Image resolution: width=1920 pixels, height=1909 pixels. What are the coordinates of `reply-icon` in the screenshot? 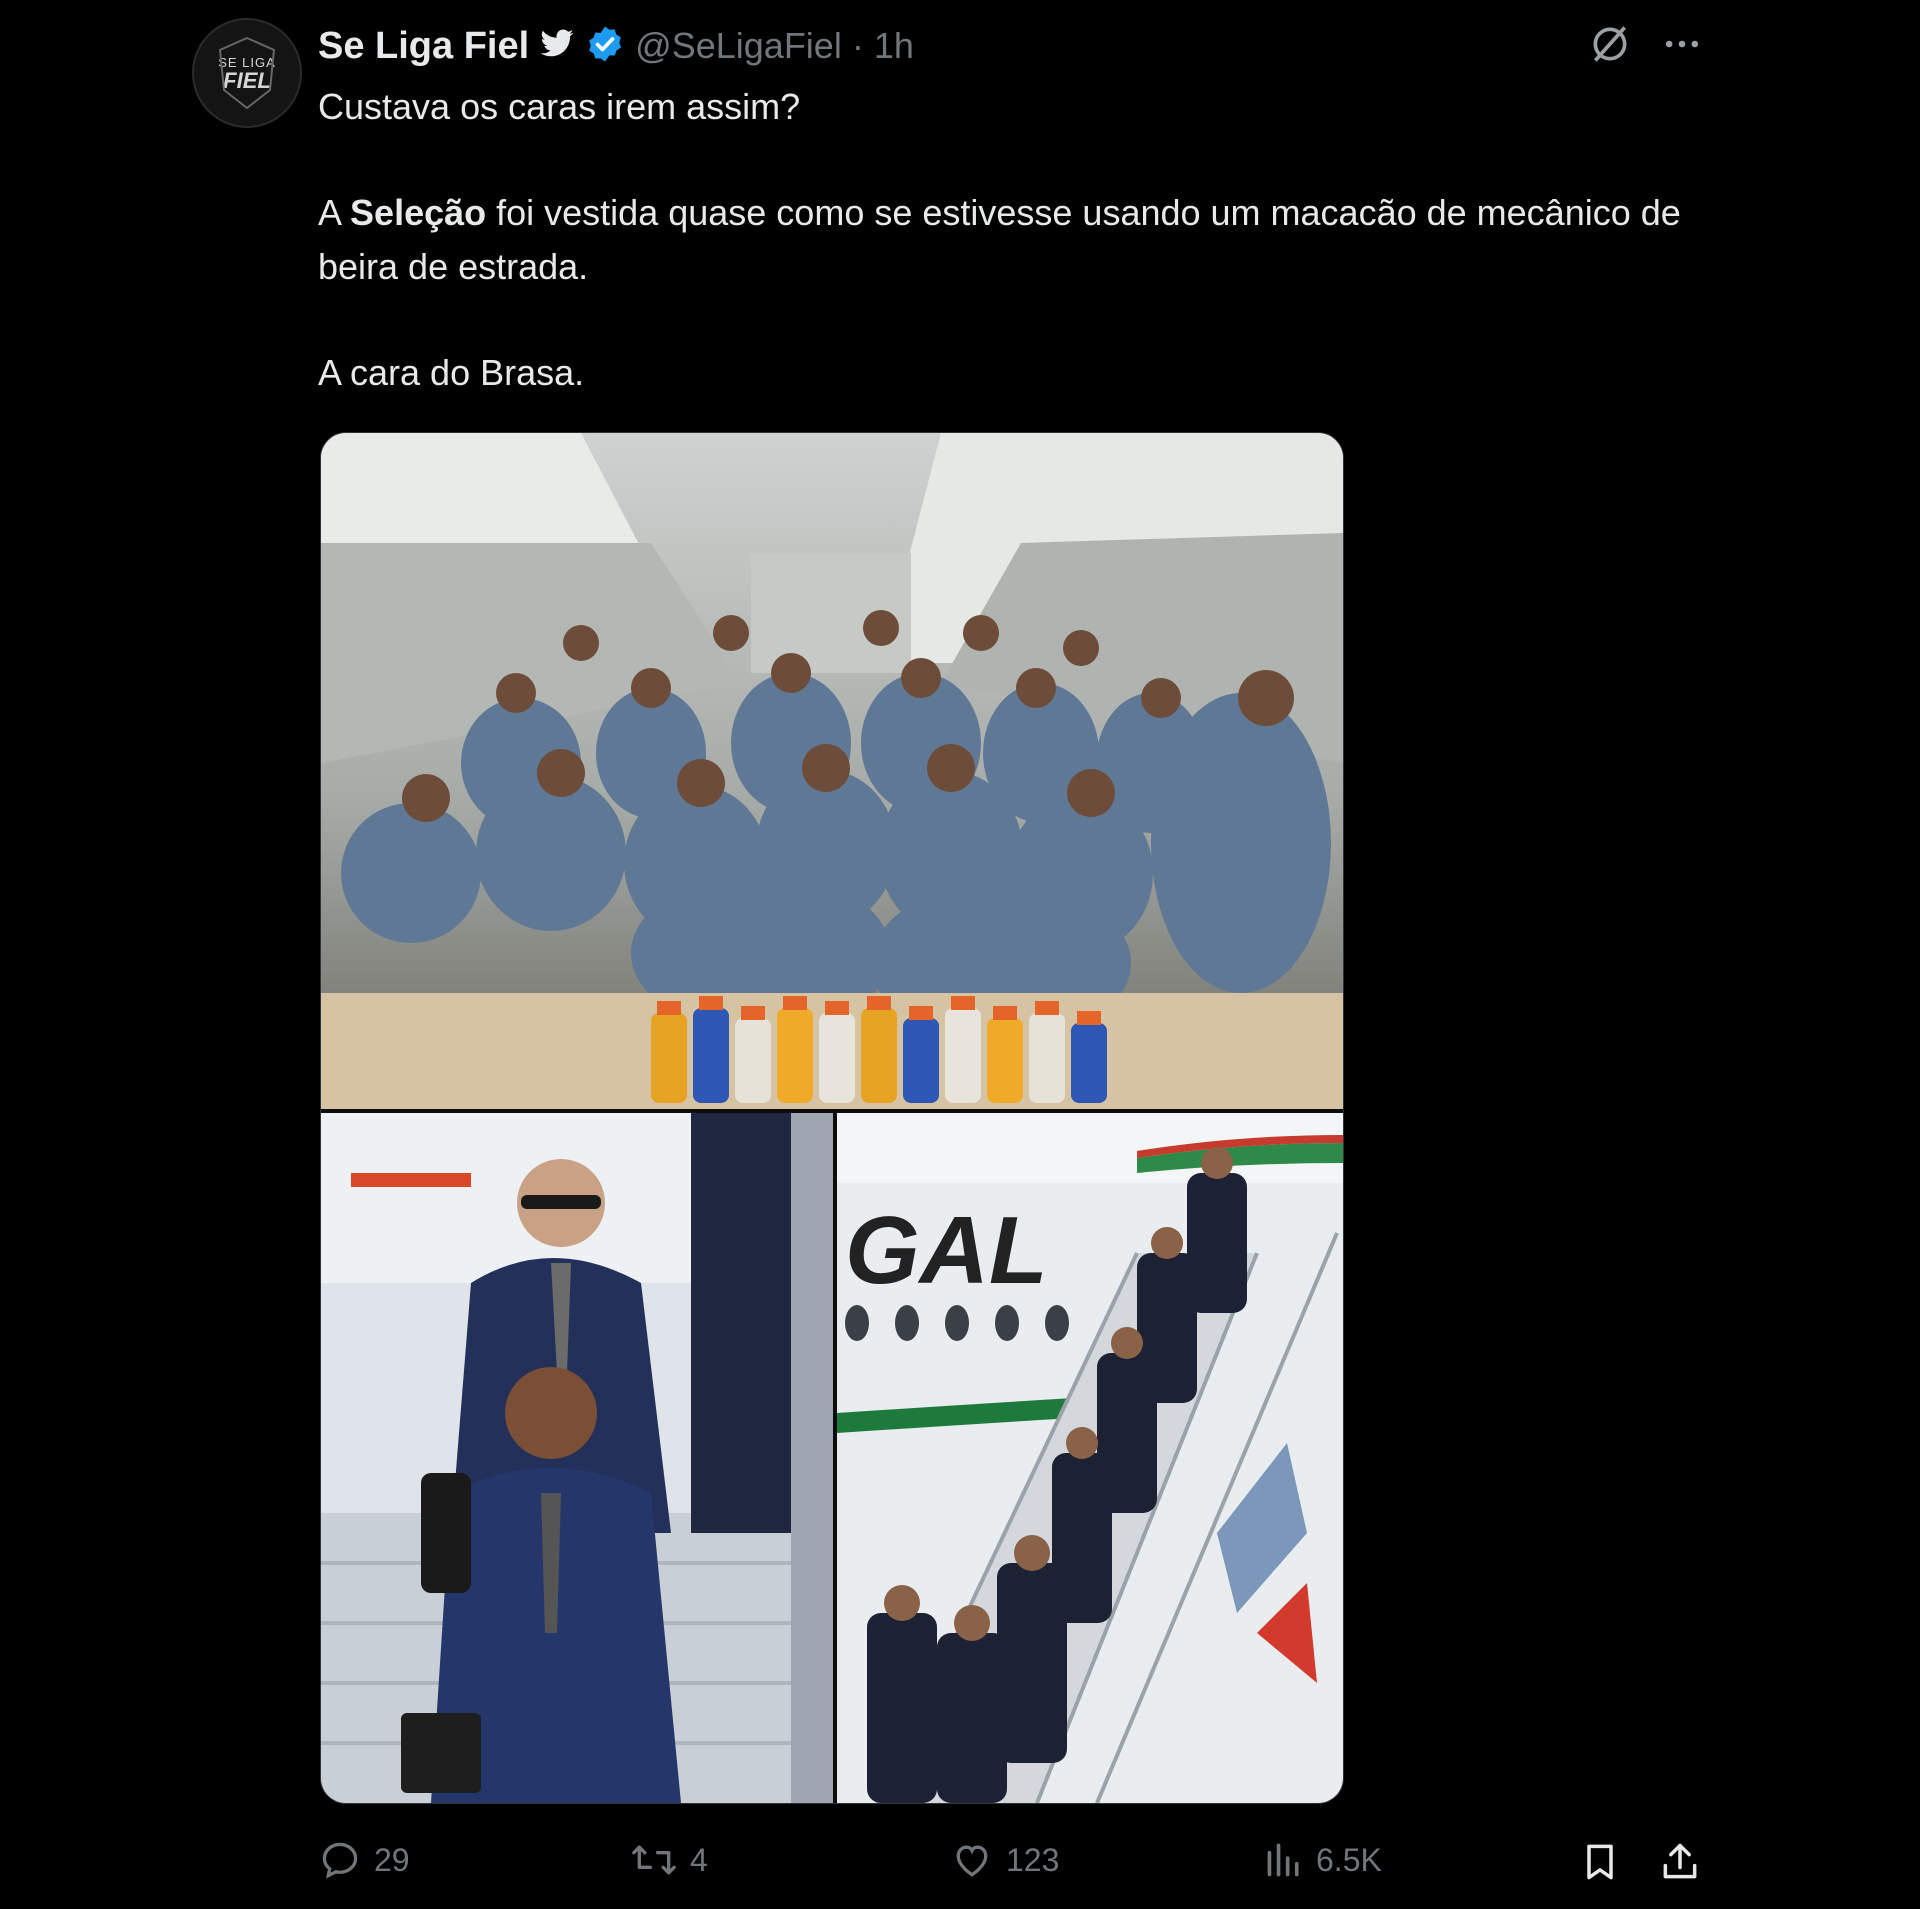 It's located at (340, 1860).